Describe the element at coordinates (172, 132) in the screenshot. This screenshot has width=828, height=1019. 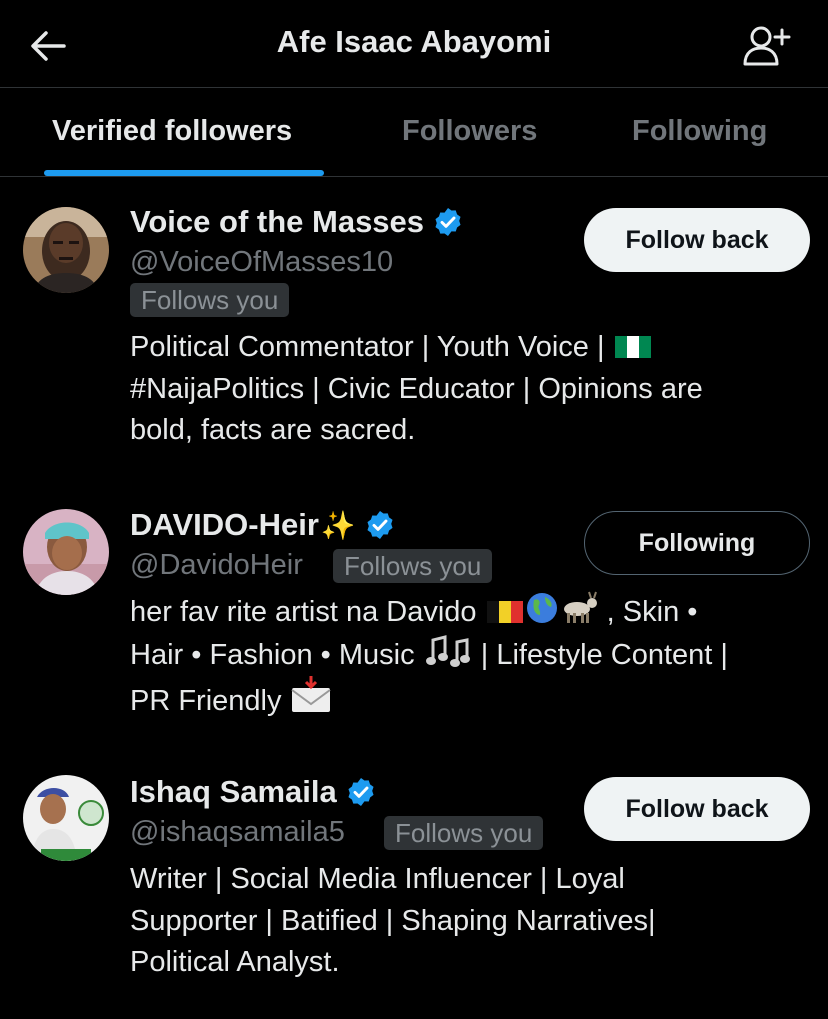
I see `tab-verified-followers: Verified followers` at that location.